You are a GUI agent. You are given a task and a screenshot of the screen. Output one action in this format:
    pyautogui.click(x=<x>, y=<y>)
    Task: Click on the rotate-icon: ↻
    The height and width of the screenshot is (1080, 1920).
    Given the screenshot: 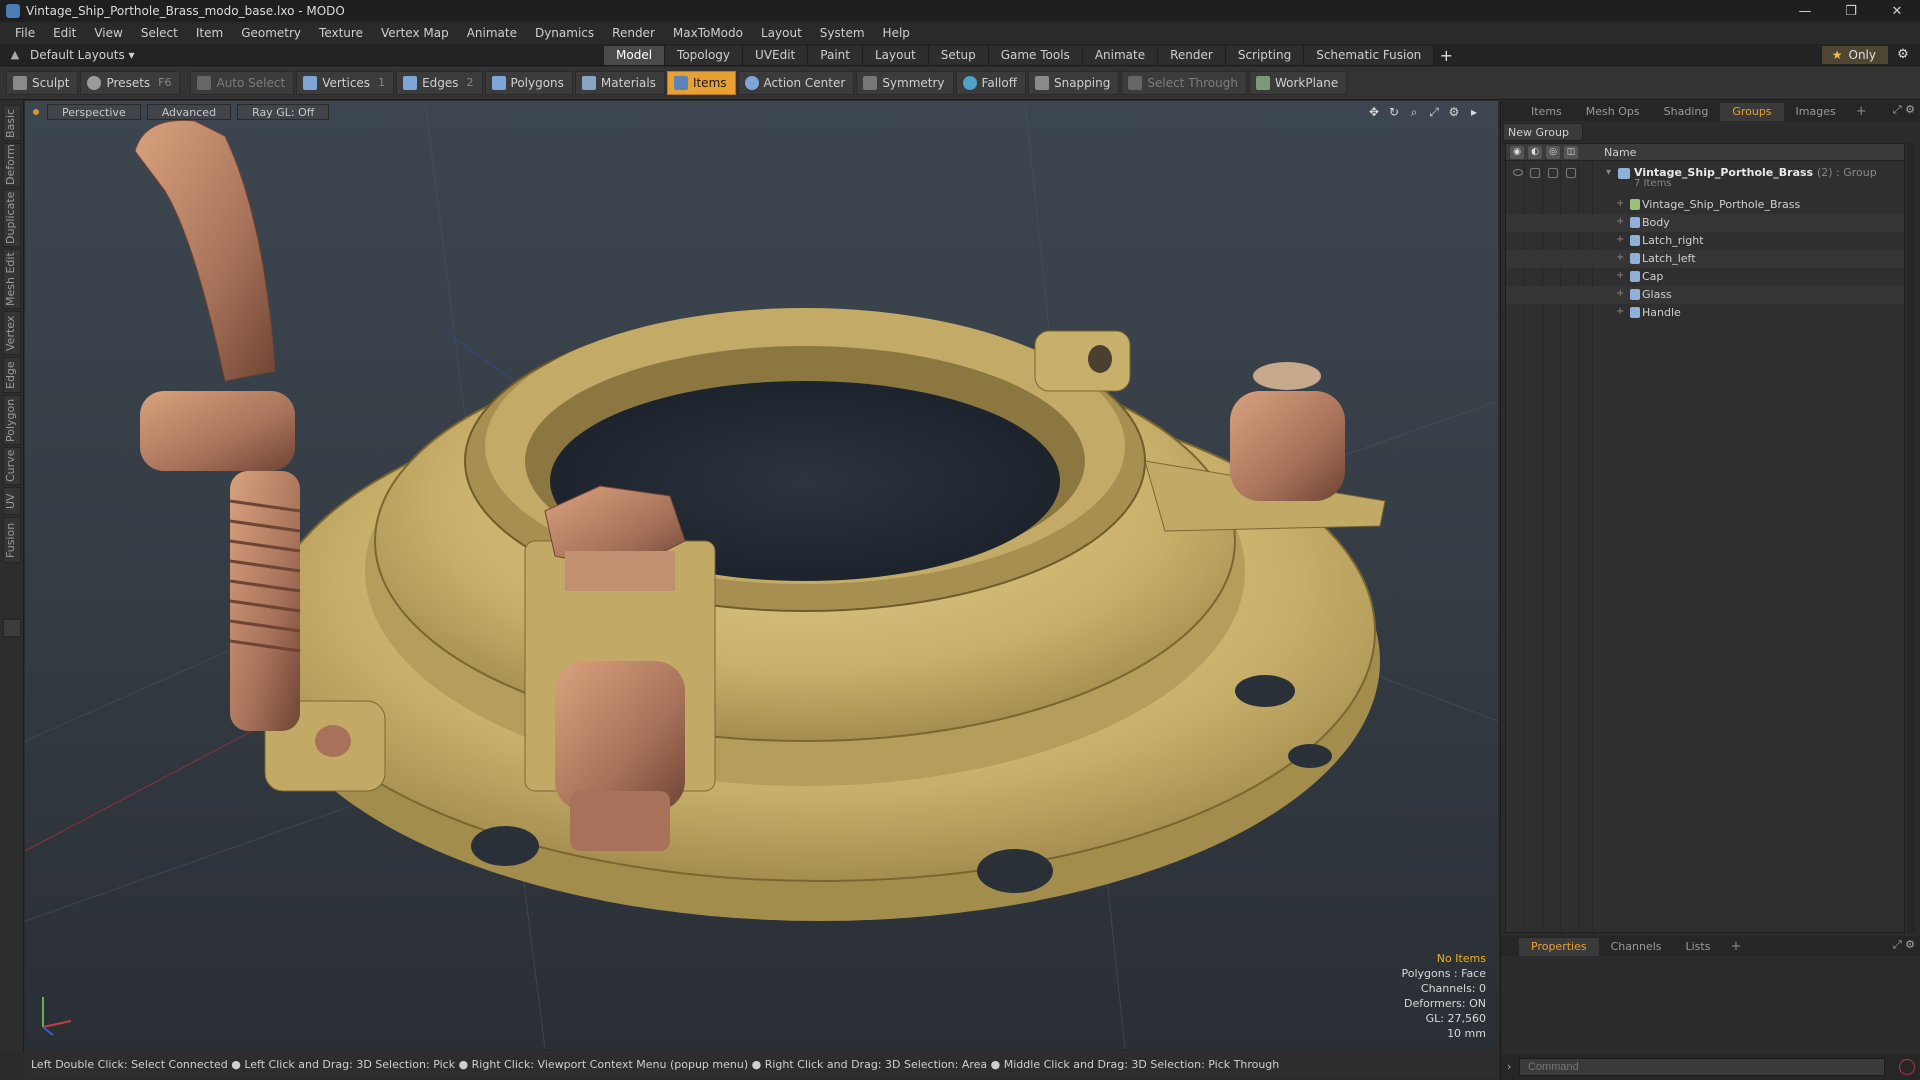 What is the action you would take?
    pyautogui.click(x=1394, y=112)
    